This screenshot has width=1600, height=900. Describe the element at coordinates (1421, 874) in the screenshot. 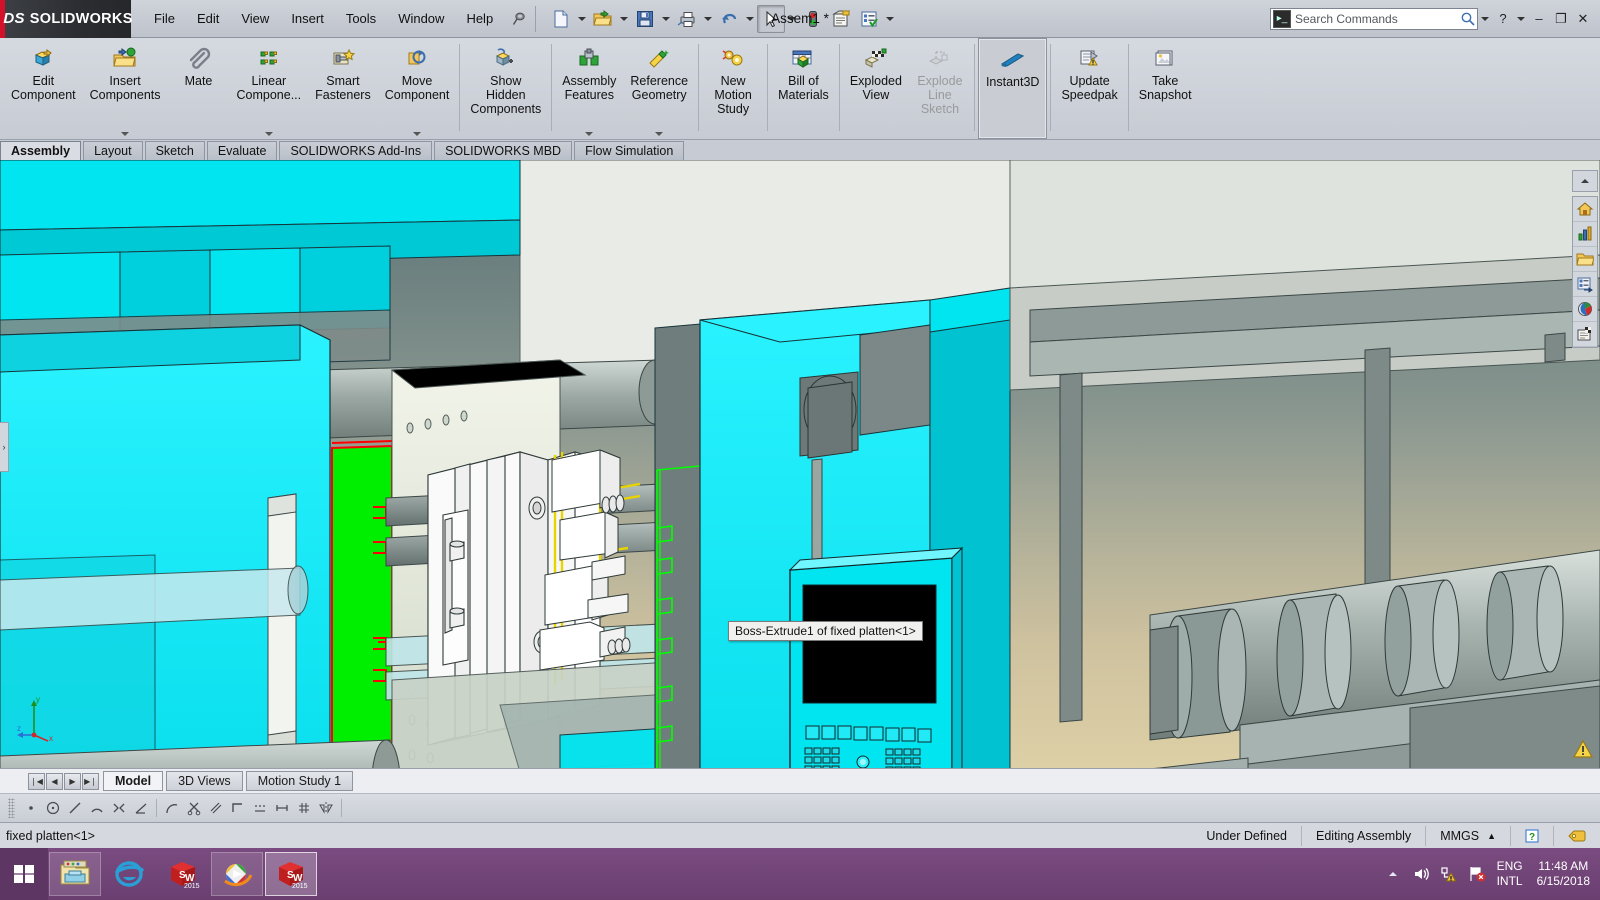

I see `speaker-icon` at that location.